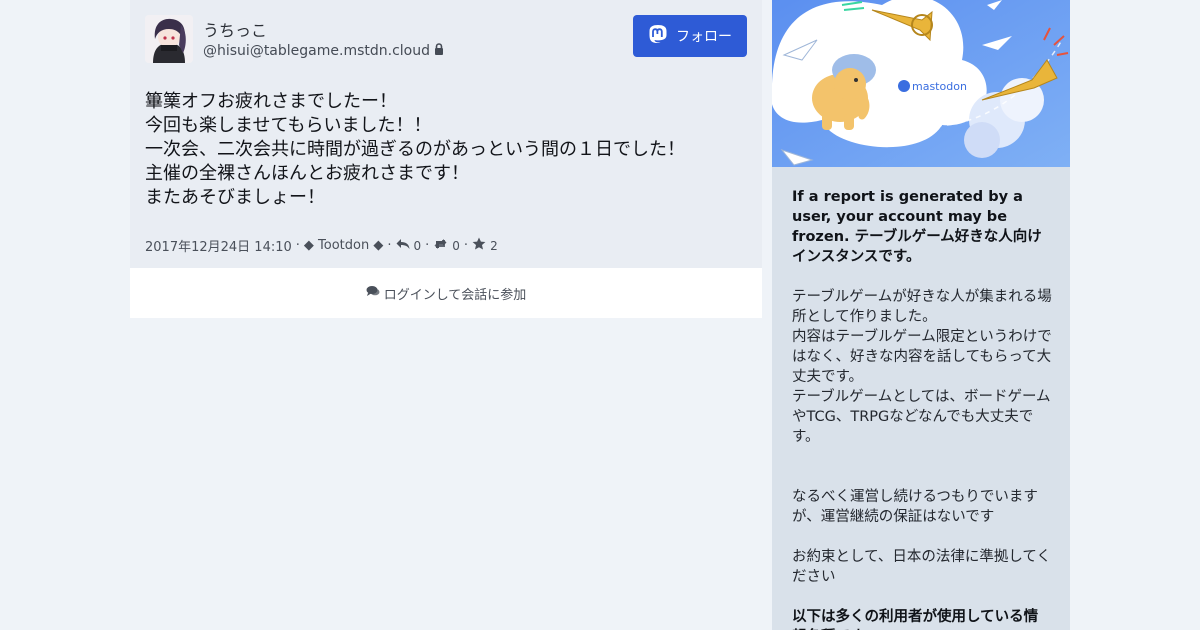 This screenshot has height=630, width=1200. What do you see at coordinates (658, 36) in the screenshot?
I see `mastodon-icon` at bounding box center [658, 36].